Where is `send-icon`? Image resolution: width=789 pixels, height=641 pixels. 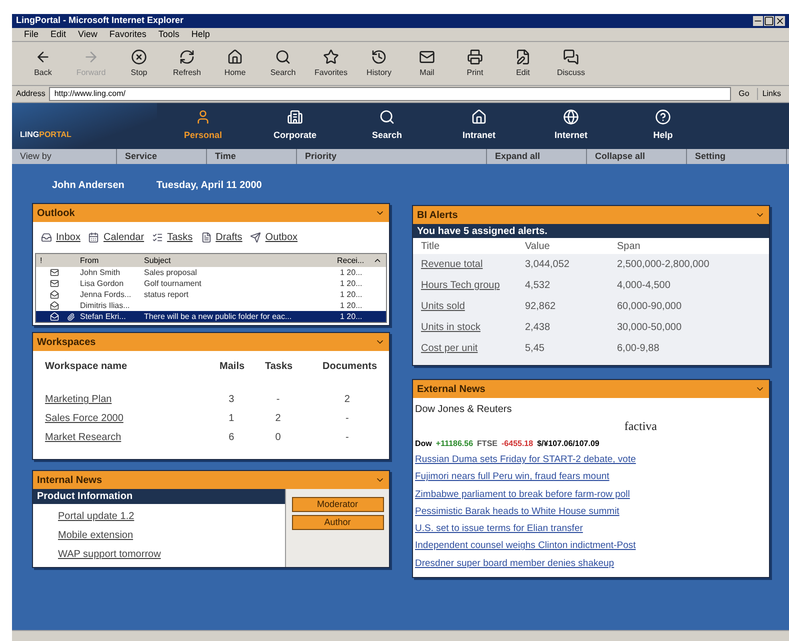 send-icon is located at coordinates (256, 237).